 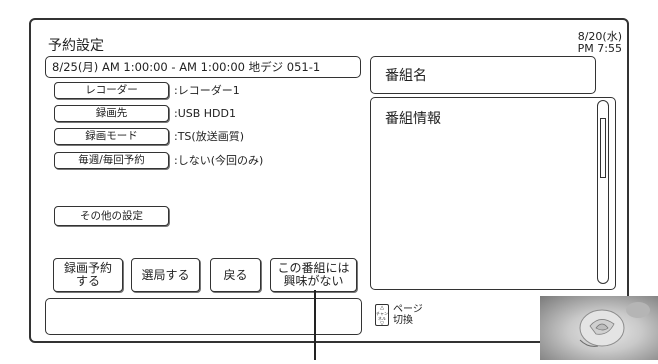 What do you see at coordinates (315, 325) in the screenshot?
I see `callout-line` at bounding box center [315, 325].